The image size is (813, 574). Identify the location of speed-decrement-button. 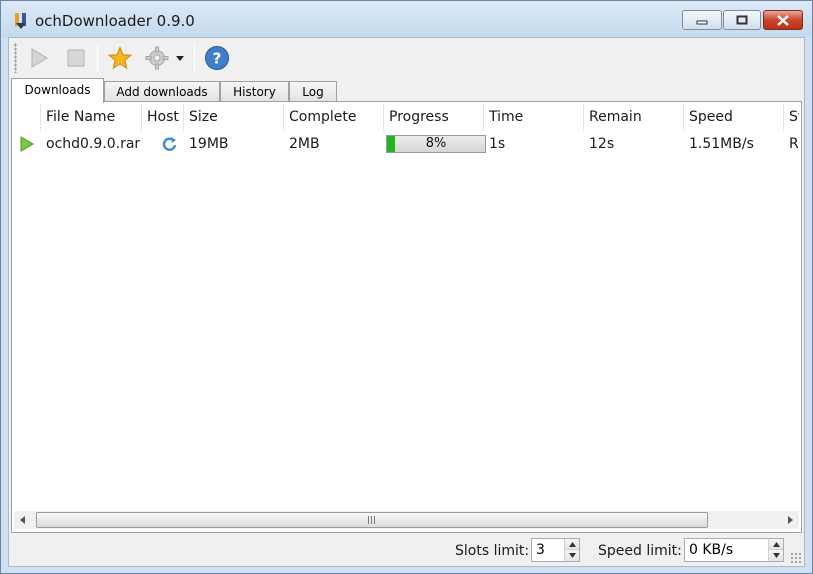
(776, 555).